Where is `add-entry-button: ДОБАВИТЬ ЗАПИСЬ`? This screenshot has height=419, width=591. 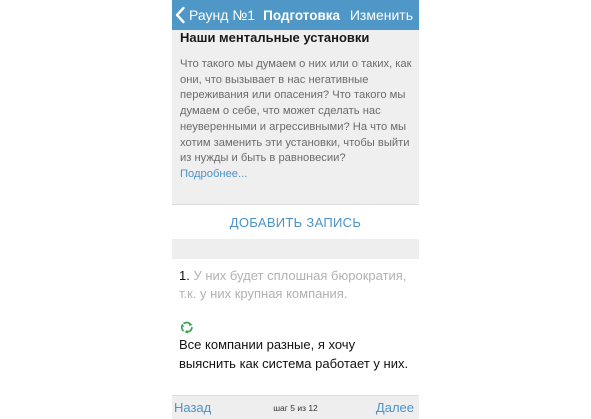
add-entry-button: ДОБАВИТЬ ЗАПИСЬ is located at coordinates (295, 222).